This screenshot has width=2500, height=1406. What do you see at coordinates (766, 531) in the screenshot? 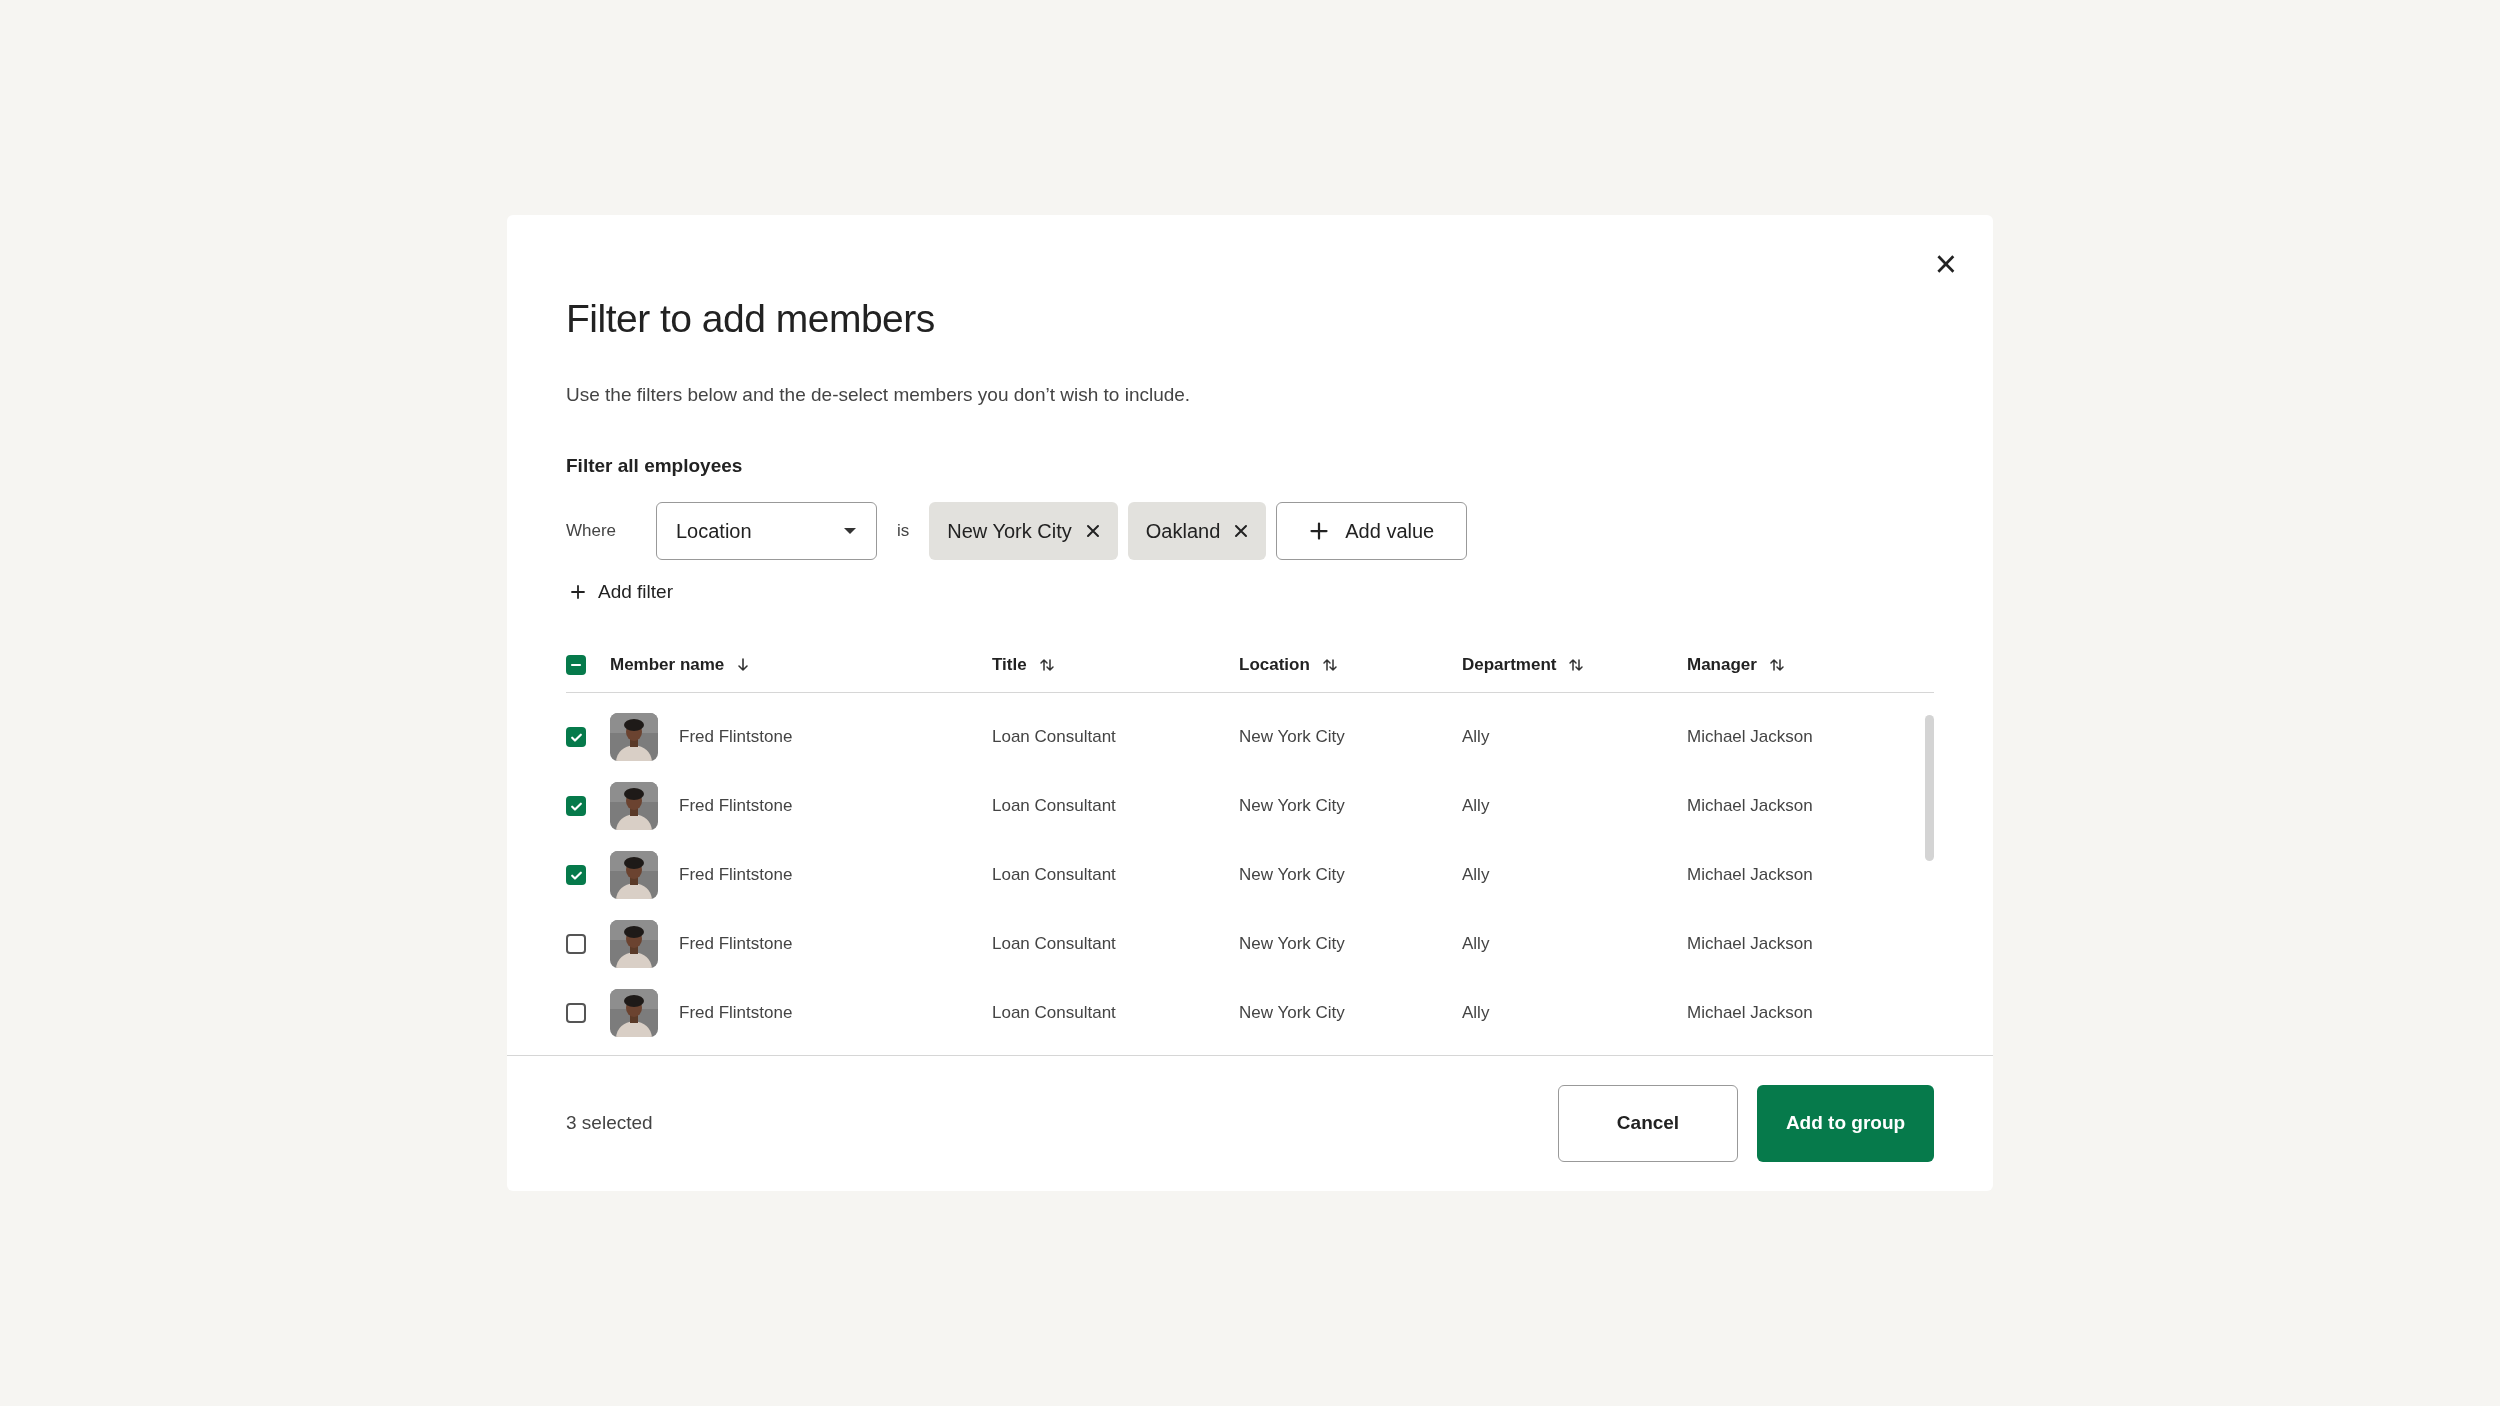
I see `field-dropdown: Location` at bounding box center [766, 531].